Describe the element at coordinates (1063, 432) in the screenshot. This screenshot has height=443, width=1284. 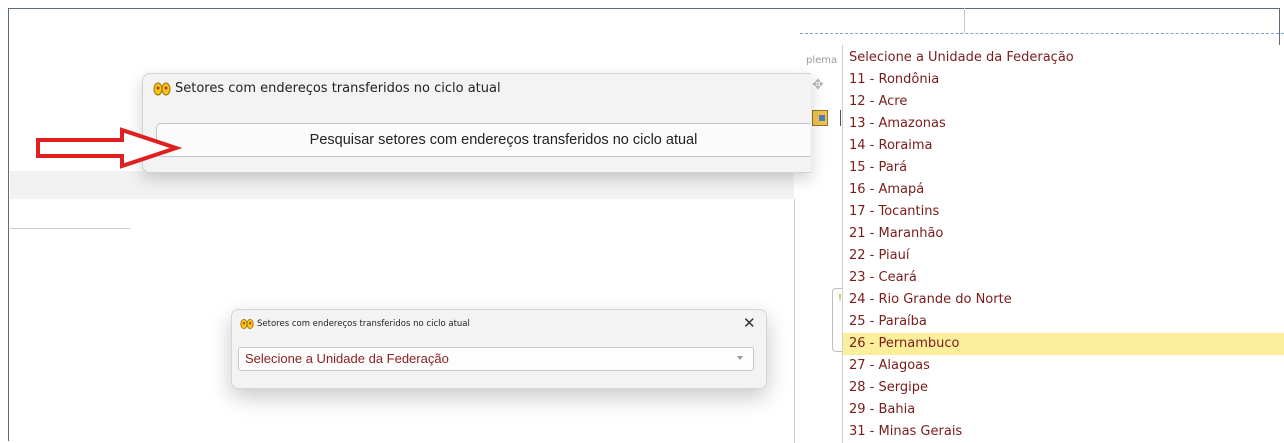
I see `list-item: 31 - Minas Gerais` at that location.